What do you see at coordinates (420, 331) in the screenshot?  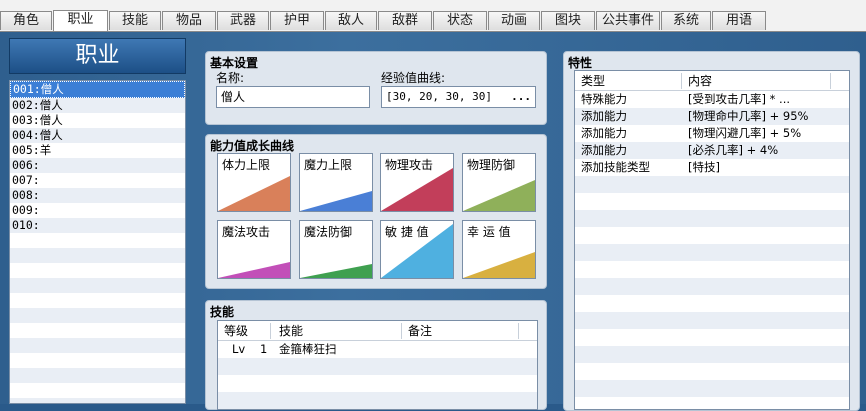 I see `col-note: 备注` at bounding box center [420, 331].